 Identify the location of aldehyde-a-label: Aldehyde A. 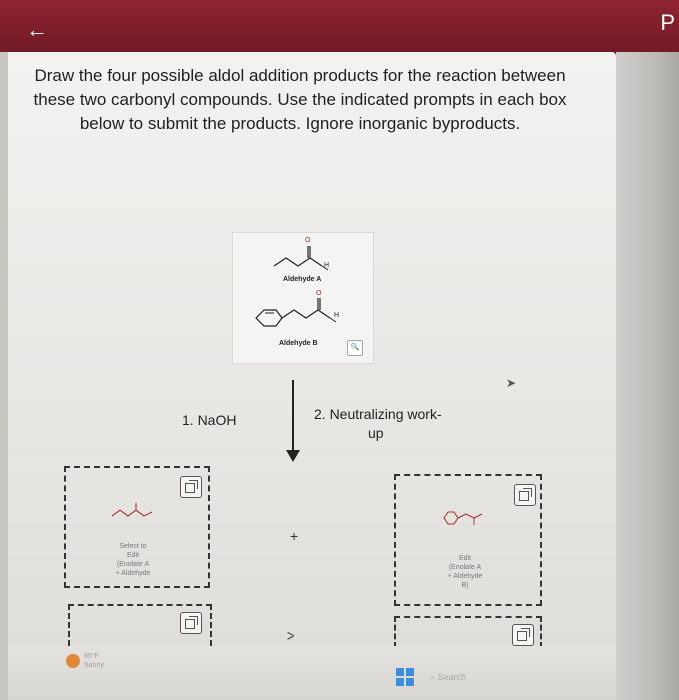
(302, 279).